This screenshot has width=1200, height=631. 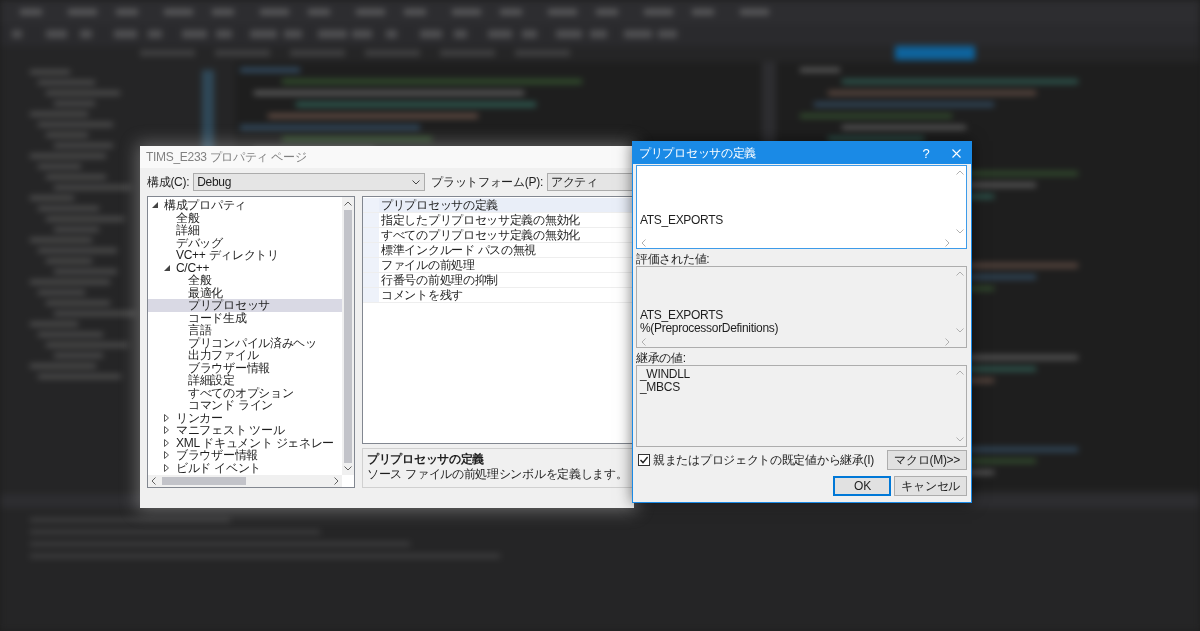 I want to click on evaluated-values-field: ATS_EXPORTS %(PreprocessorDefinitions), so click(x=801, y=307).